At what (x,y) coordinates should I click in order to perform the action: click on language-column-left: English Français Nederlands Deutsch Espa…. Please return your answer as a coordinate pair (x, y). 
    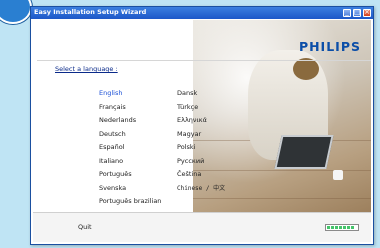
    Looking at the image, I should click on (130, 148).